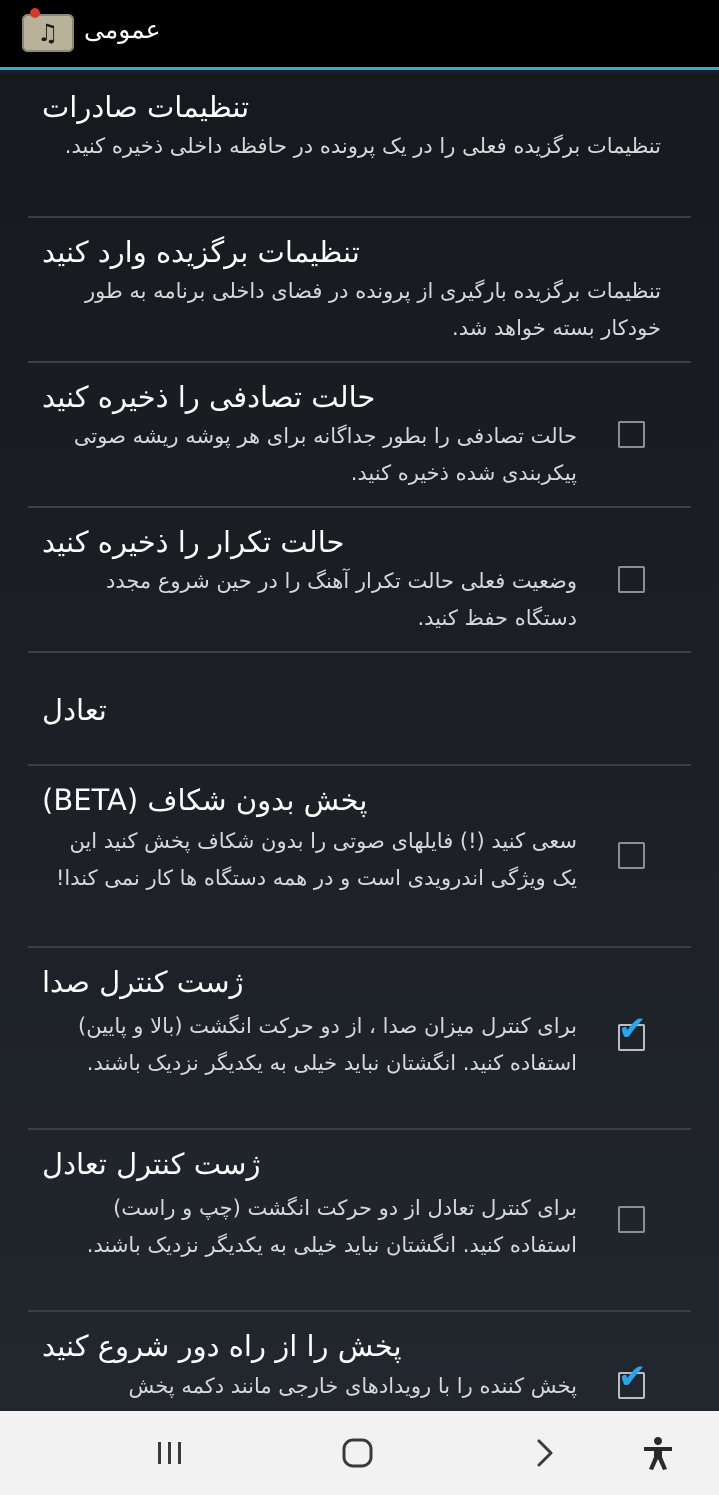 Image resolution: width=719 pixels, height=1495 pixels. What do you see at coordinates (631, 434) in the screenshot?
I see `shuffle-checkbox` at bounding box center [631, 434].